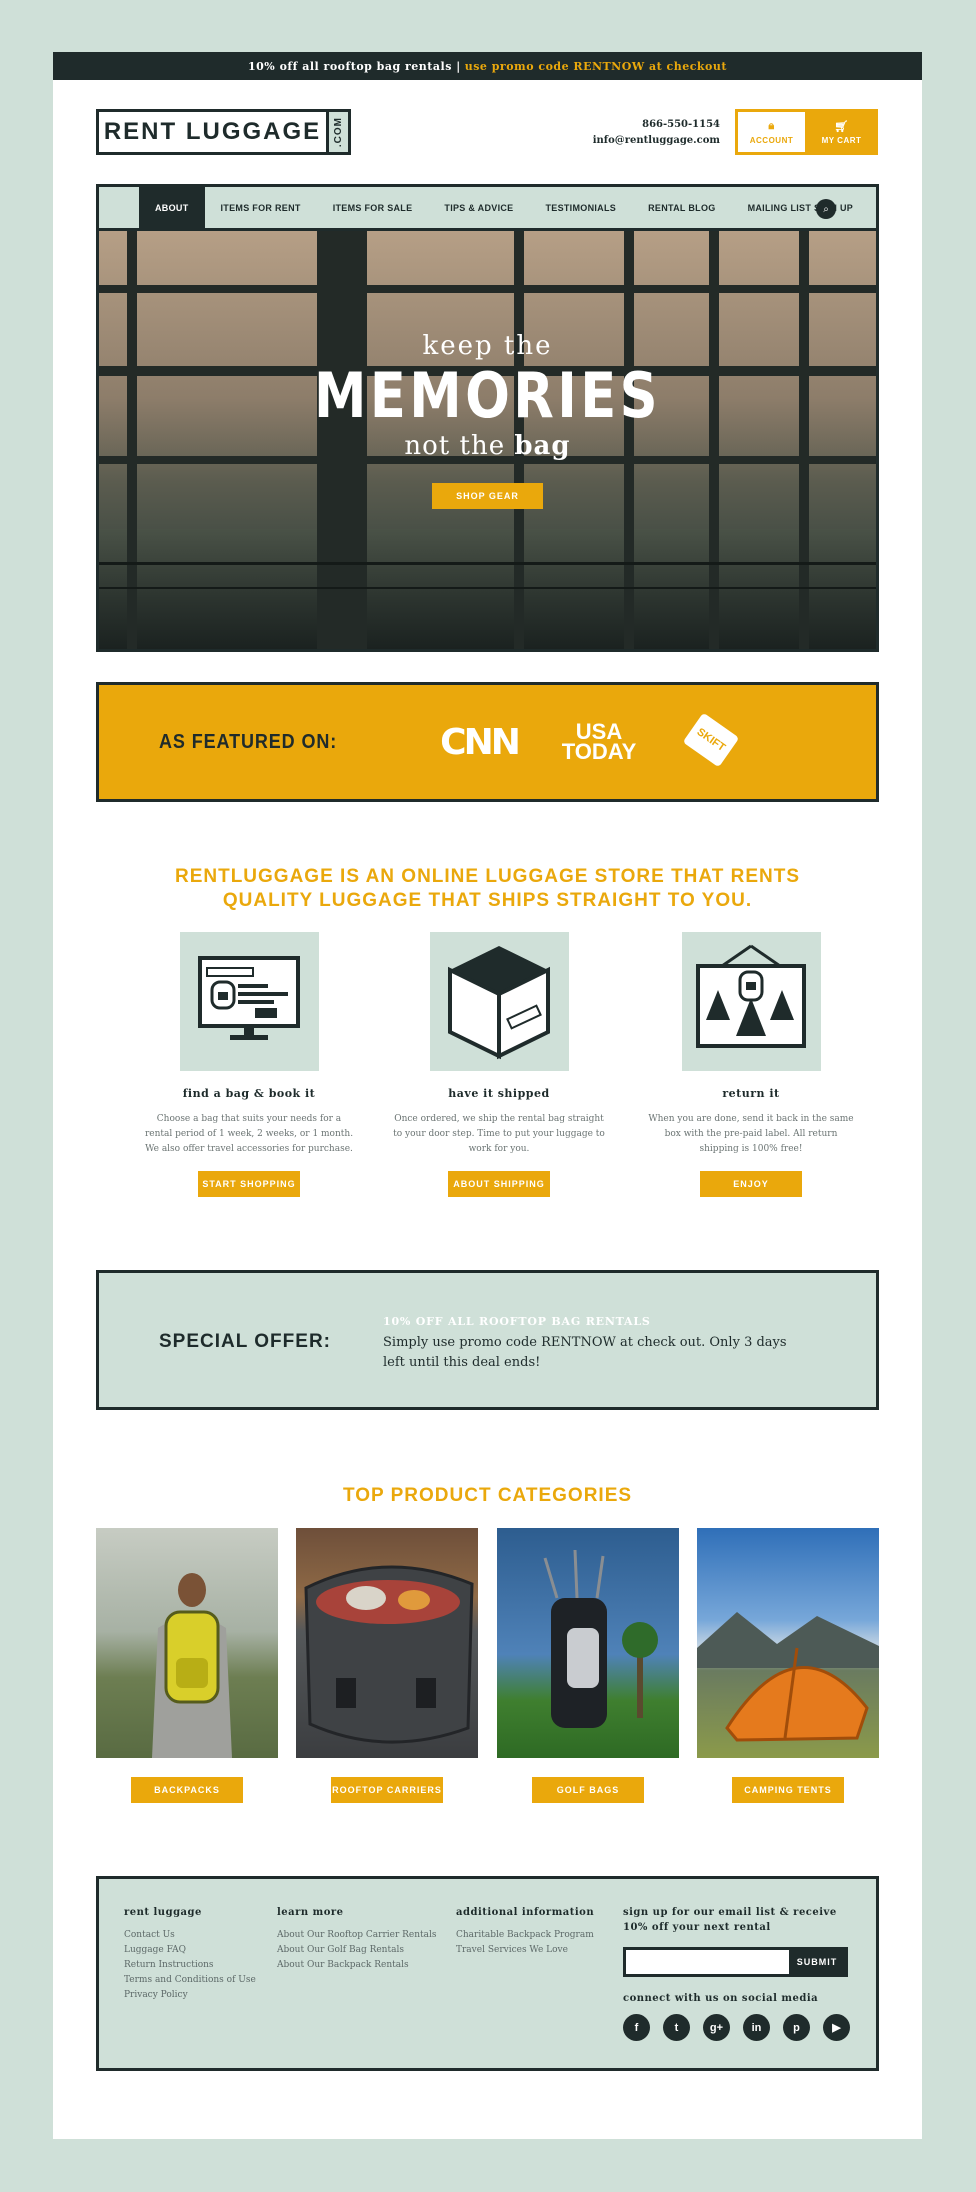 This screenshot has width=976, height=2192. What do you see at coordinates (190, 1935) in the screenshot?
I see `footer-link-contact: Contact Us` at bounding box center [190, 1935].